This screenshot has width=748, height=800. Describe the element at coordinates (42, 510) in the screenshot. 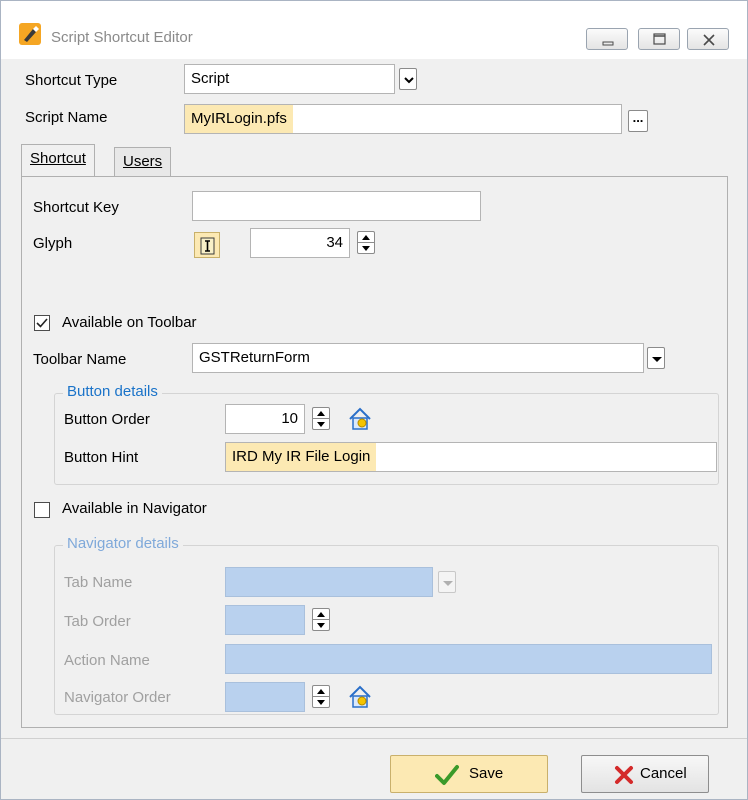

I see `available-in-navigator-checkbox` at that location.